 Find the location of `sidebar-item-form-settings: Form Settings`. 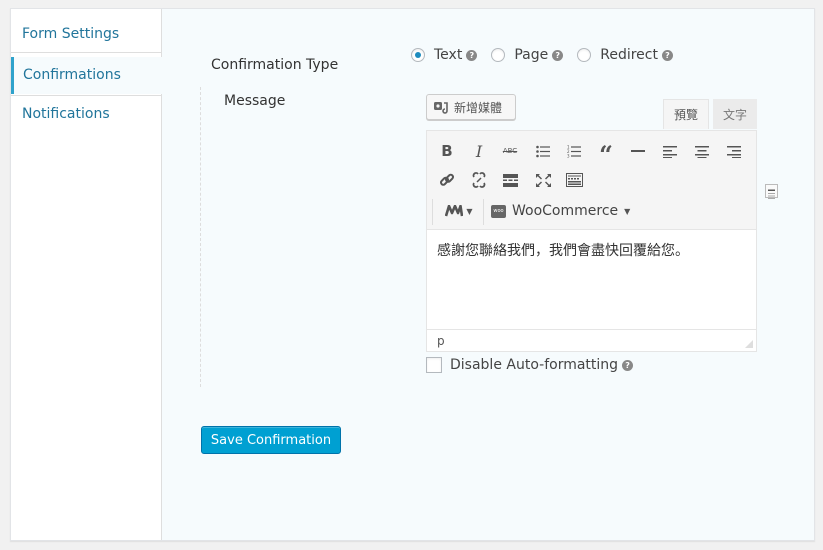

sidebar-item-form-settings: Form Settings is located at coordinates (86, 34).